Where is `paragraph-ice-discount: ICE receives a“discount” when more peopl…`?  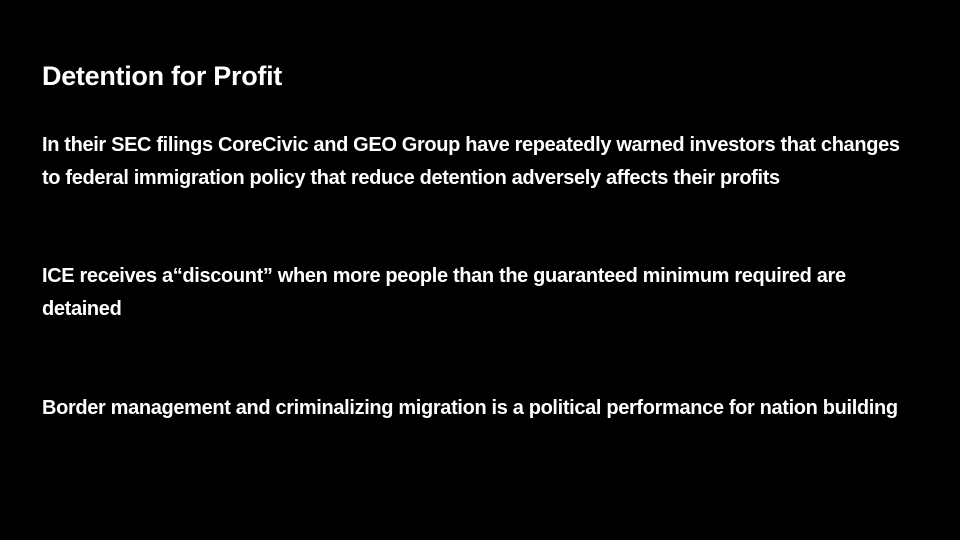 paragraph-ice-discount: ICE receives a“discount” when more peopl… is located at coordinates (444, 292).